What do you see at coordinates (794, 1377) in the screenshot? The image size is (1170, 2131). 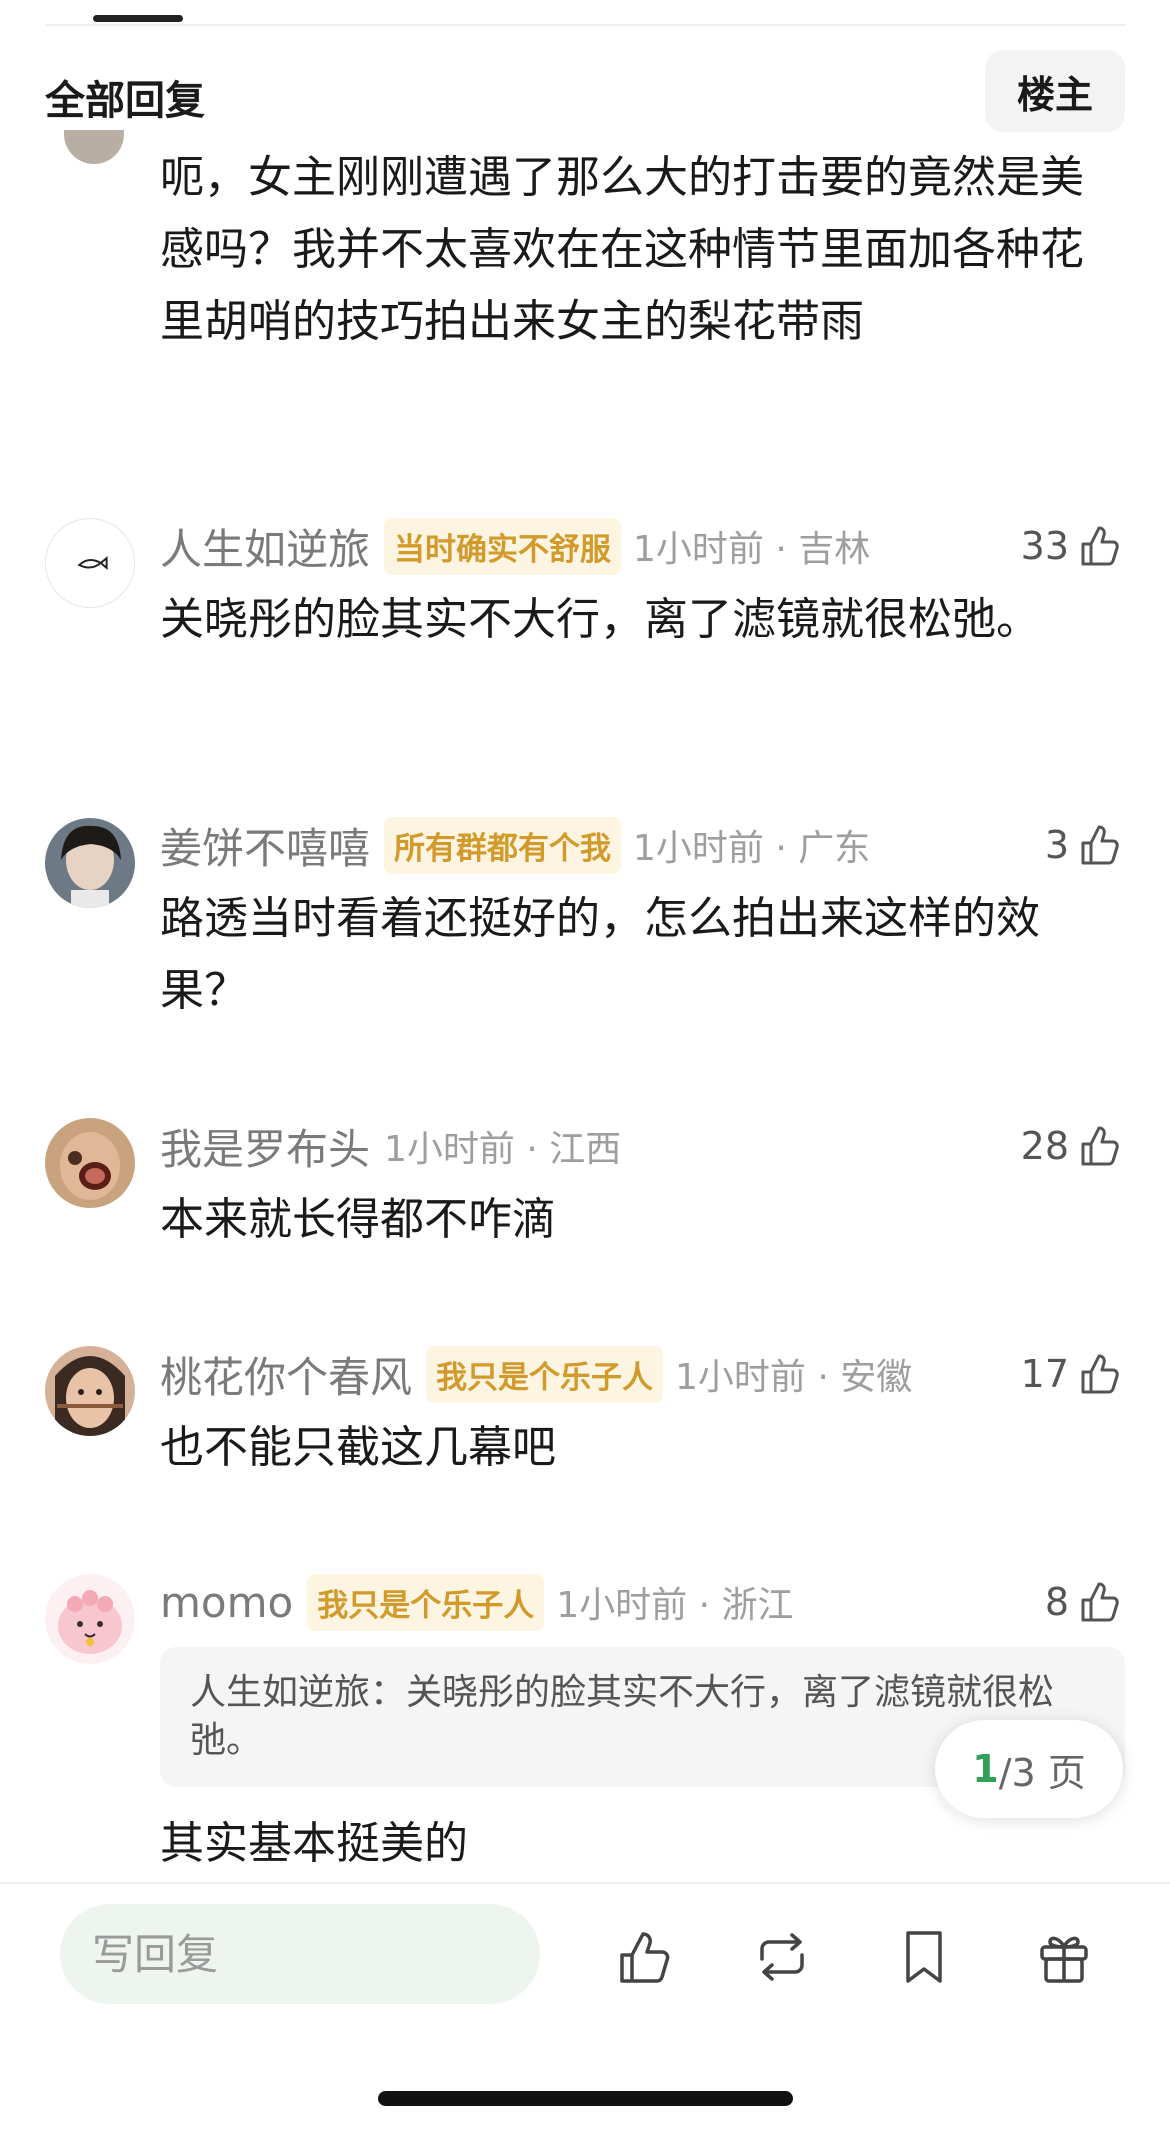 I see `time-location: 1小时前 · 安徽` at bounding box center [794, 1377].